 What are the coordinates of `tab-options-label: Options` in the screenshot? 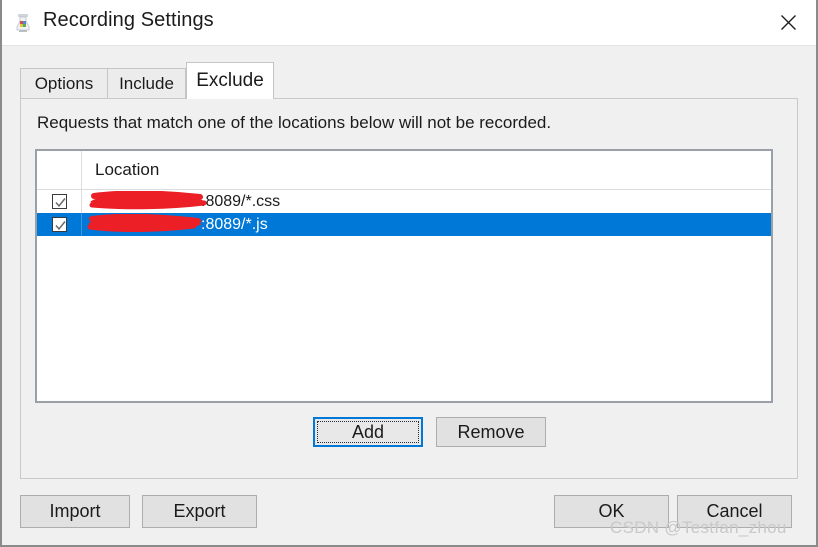 It's located at (64, 83).